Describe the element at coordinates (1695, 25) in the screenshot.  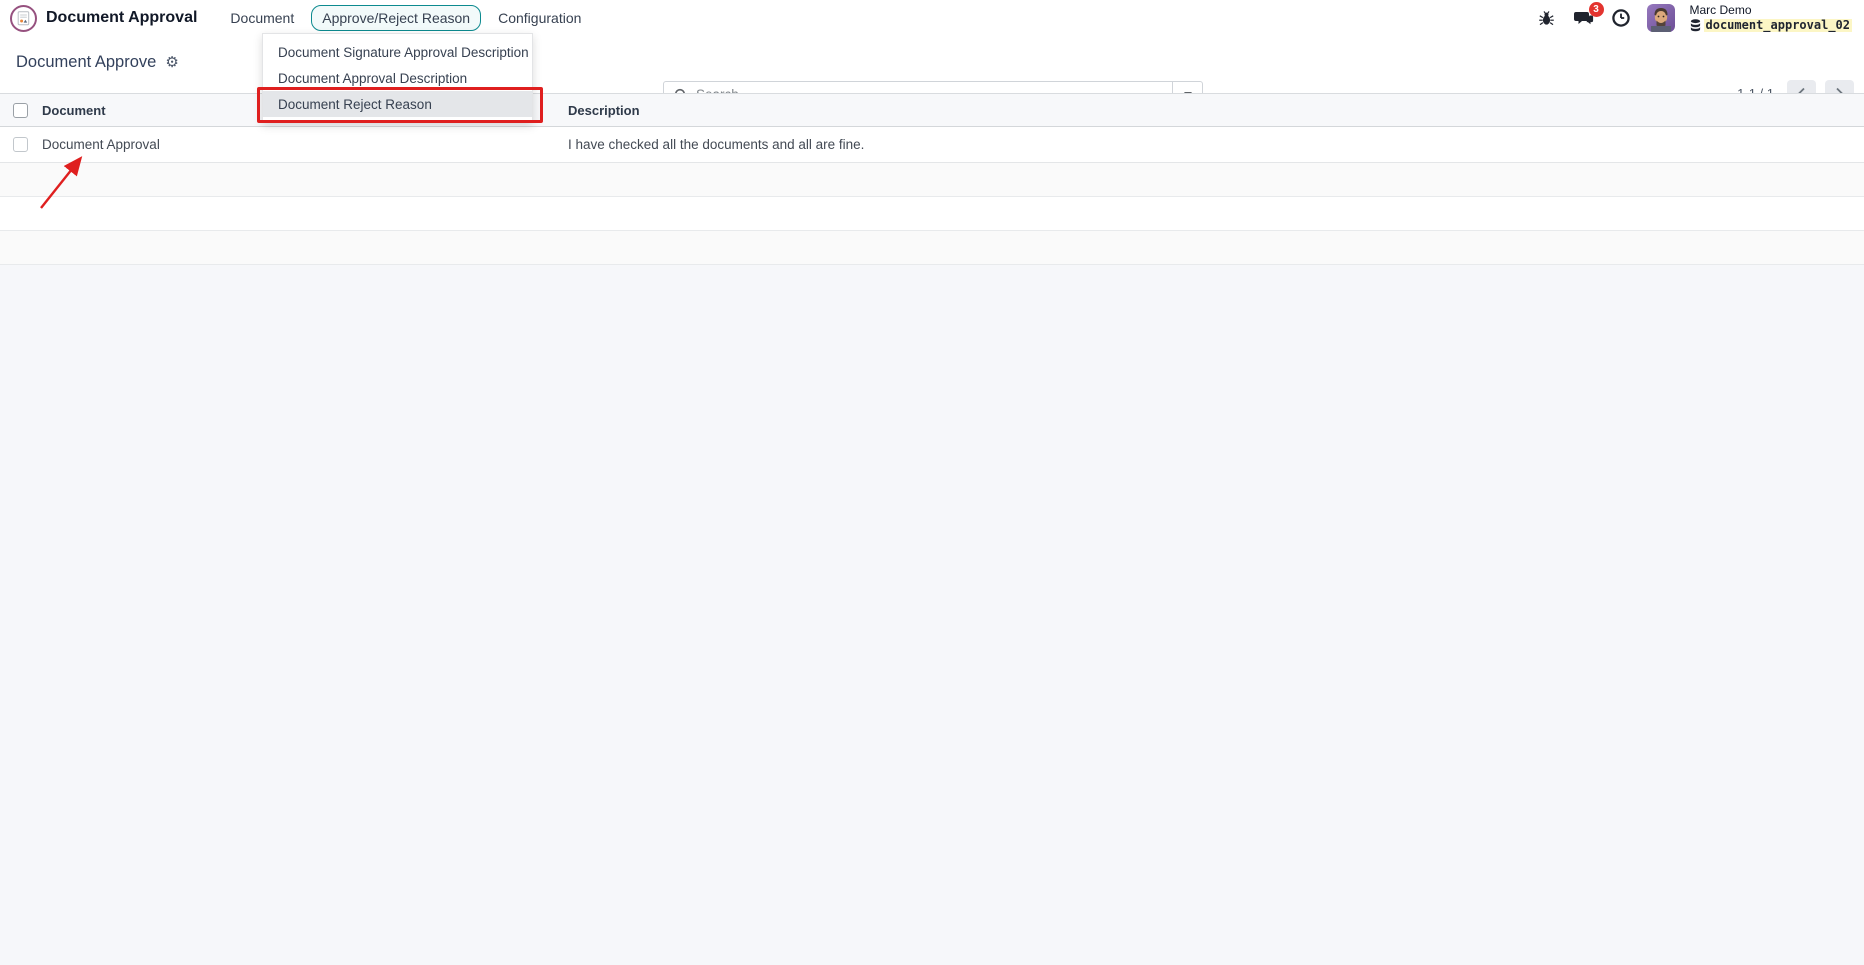
I see `database-icon` at that location.